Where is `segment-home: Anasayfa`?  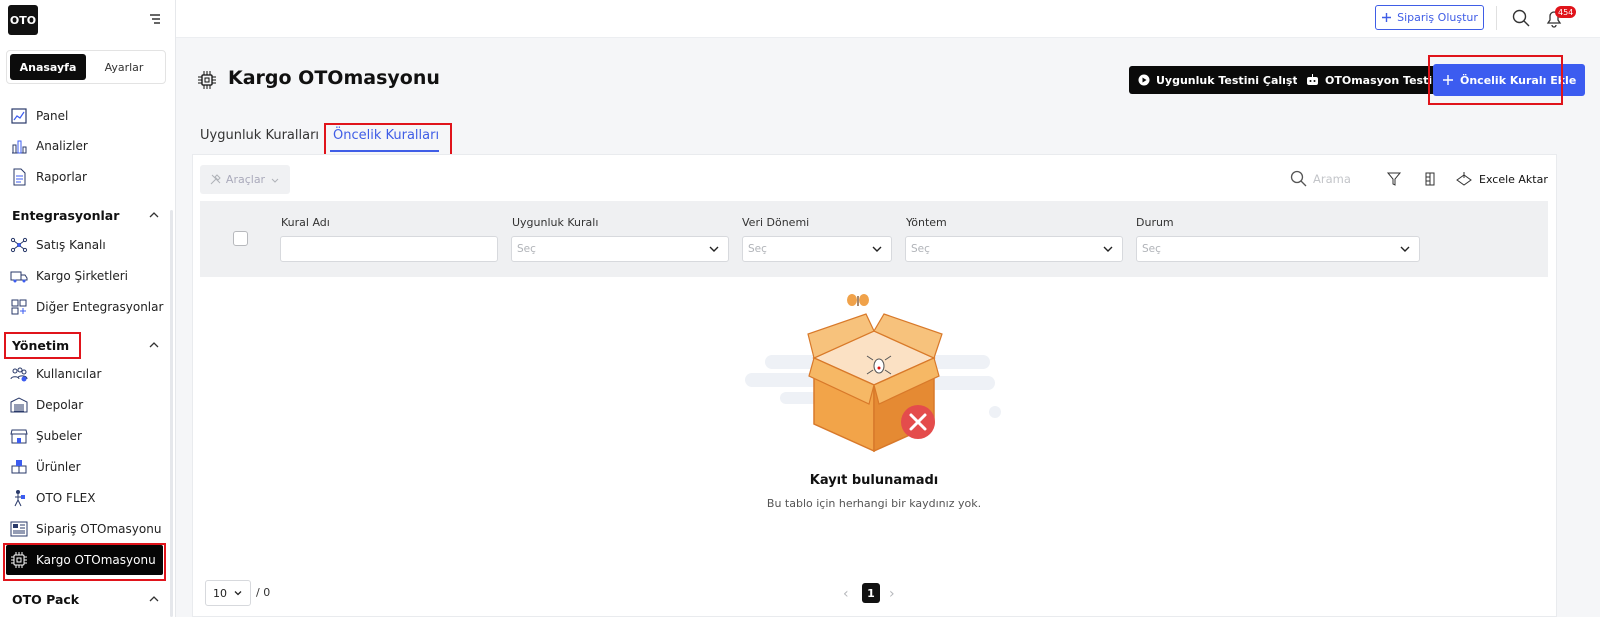
segment-home: Anasayfa is located at coordinates (48, 67).